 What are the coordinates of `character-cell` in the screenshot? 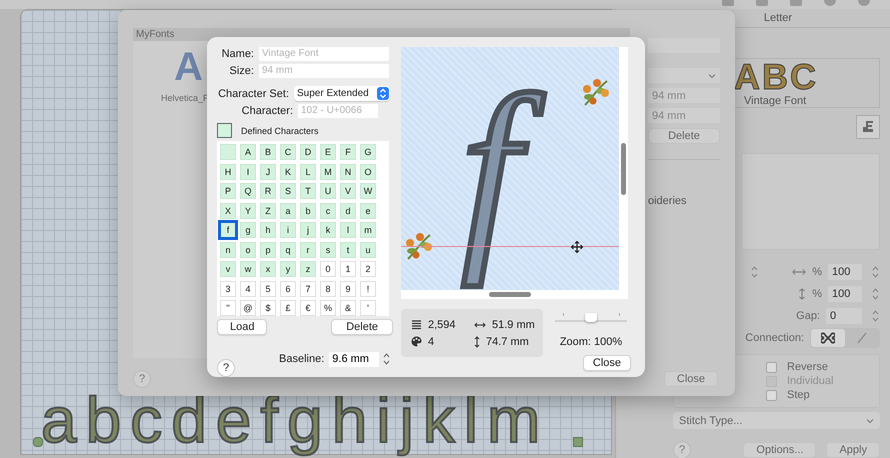 It's located at (228, 152).